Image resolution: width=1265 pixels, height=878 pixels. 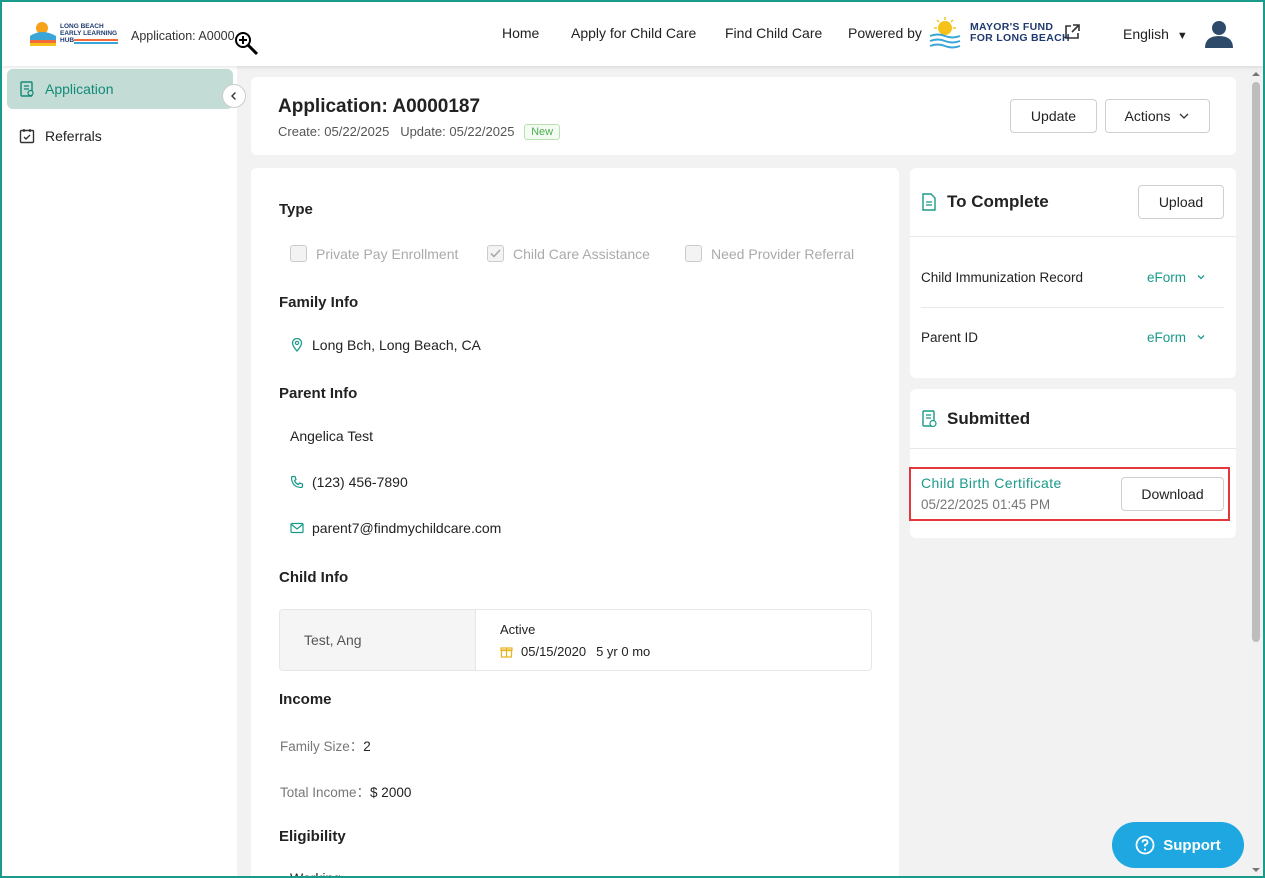 I want to click on parent-info-title: Parent Info, so click(x=318, y=393).